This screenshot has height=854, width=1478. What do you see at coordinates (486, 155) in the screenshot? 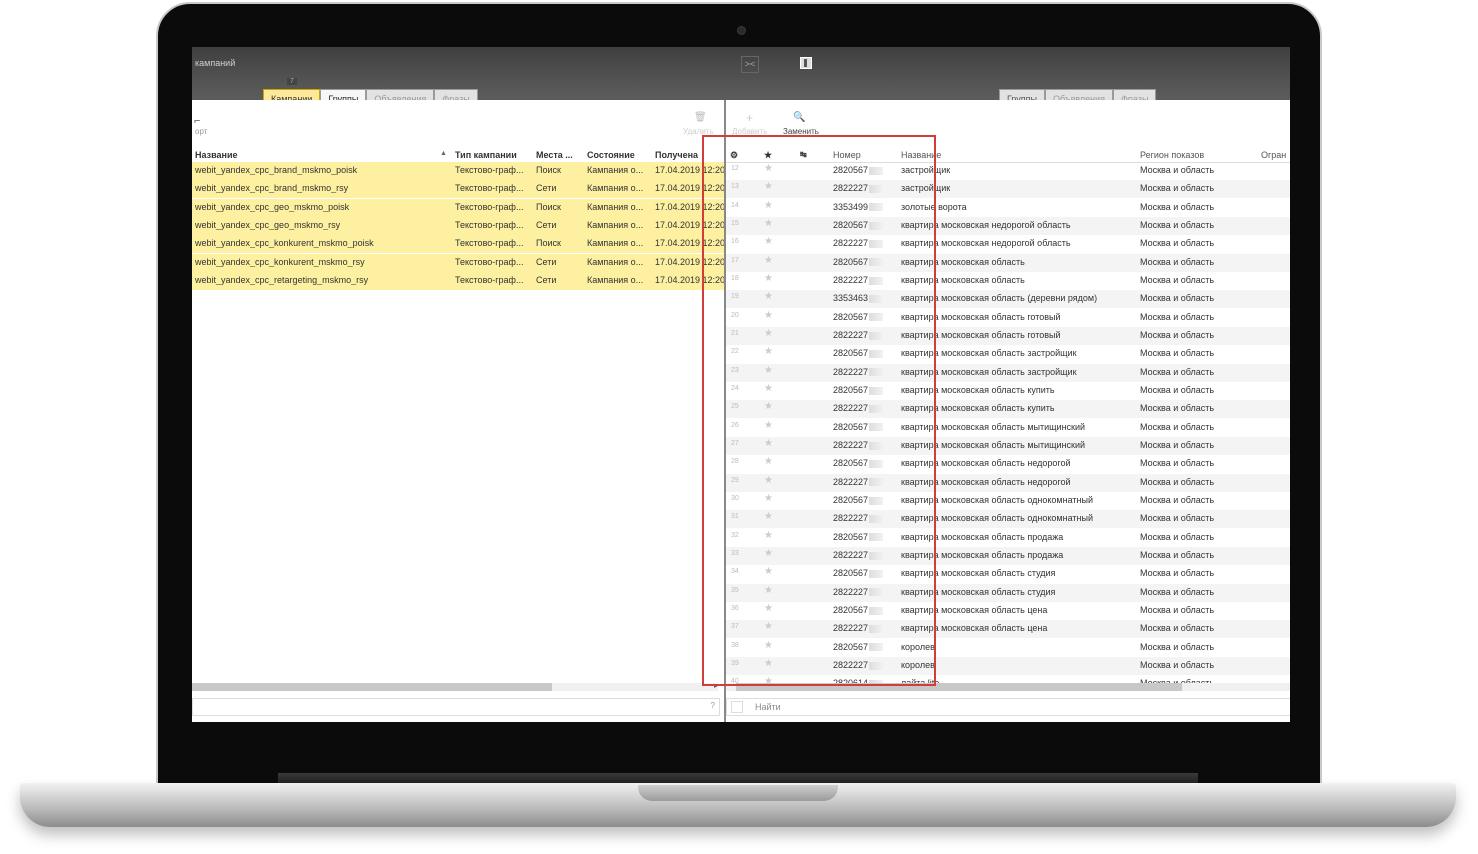
I see `col-campaign-type: Тип кампании` at bounding box center [486, 155].